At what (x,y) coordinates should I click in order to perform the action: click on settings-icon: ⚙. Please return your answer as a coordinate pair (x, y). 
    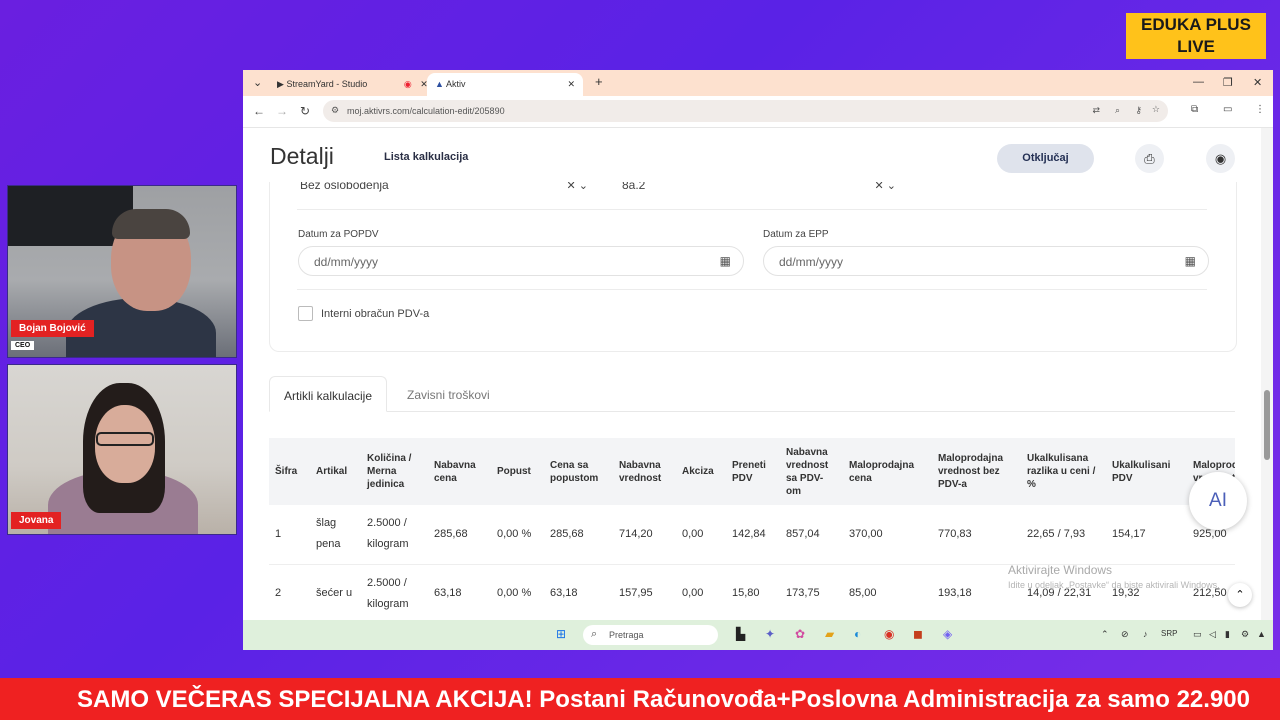
    Looking at the image, I should click on (1245, 634).